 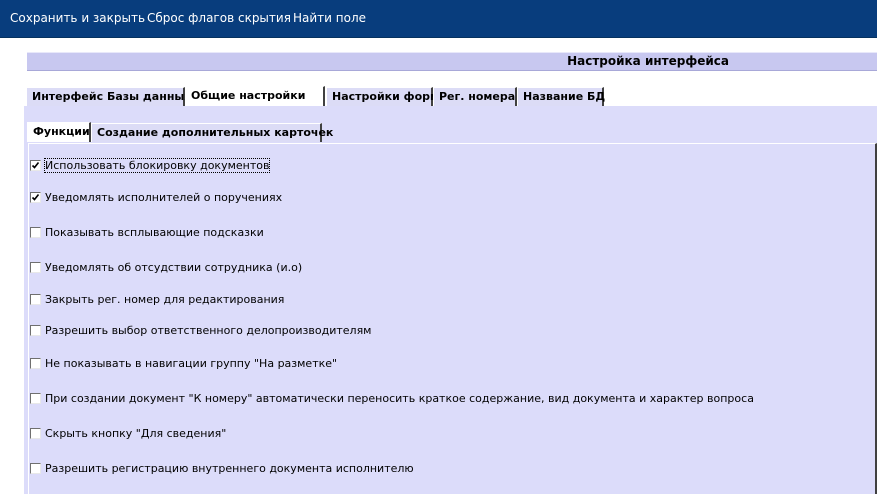 I want to click on tab-label: Общие настройки, so click(x=248, y=95).